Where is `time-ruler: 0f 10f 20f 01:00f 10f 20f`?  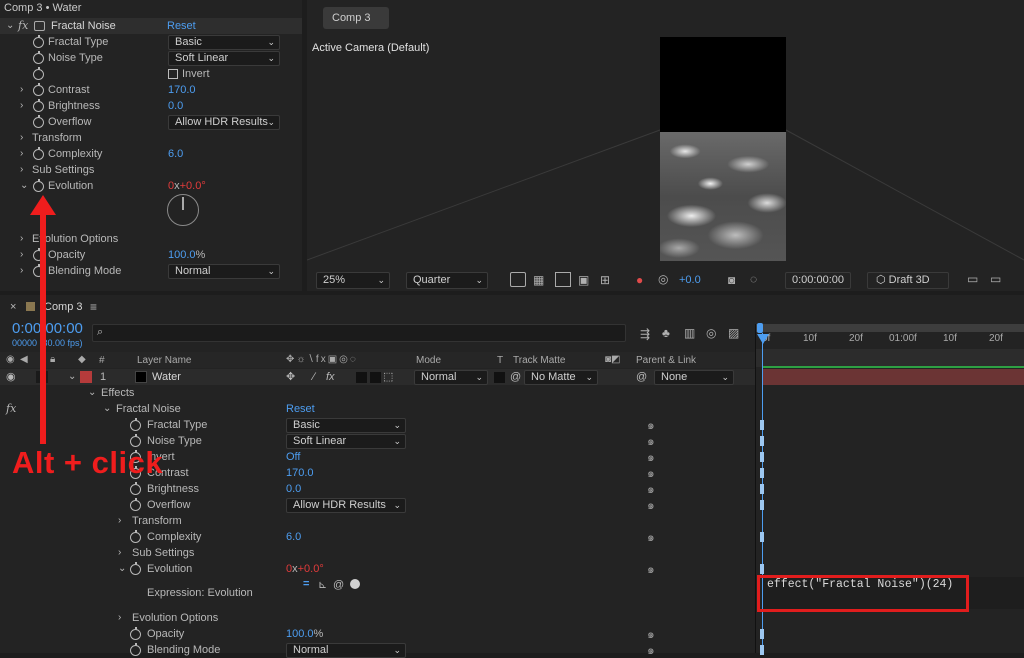 time-ruler: 0f 10f 20f 01:00f 10f 20f is located at coordinates (890, 341).